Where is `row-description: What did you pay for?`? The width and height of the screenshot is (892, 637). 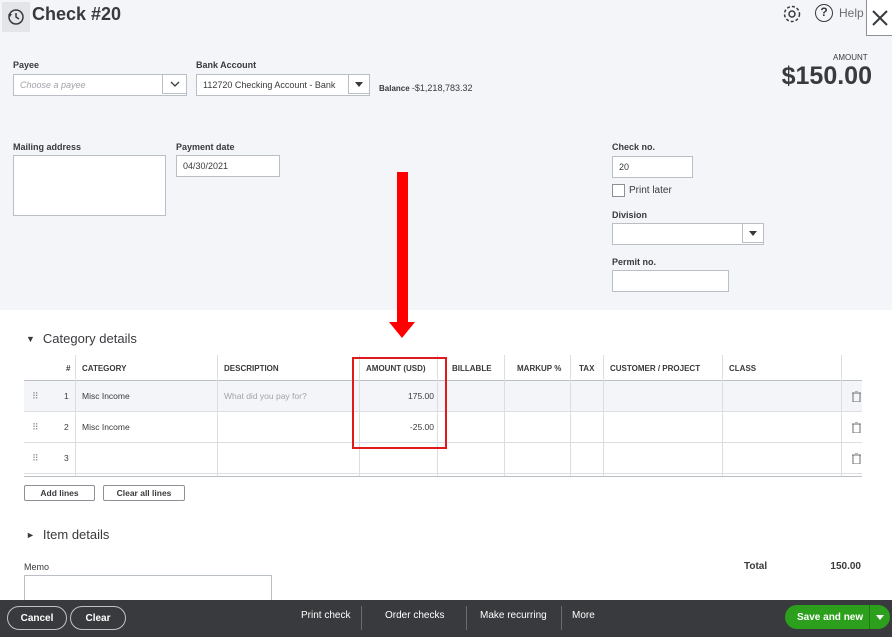 row-description: What did you pay for? is located at coordinates (262, 396).